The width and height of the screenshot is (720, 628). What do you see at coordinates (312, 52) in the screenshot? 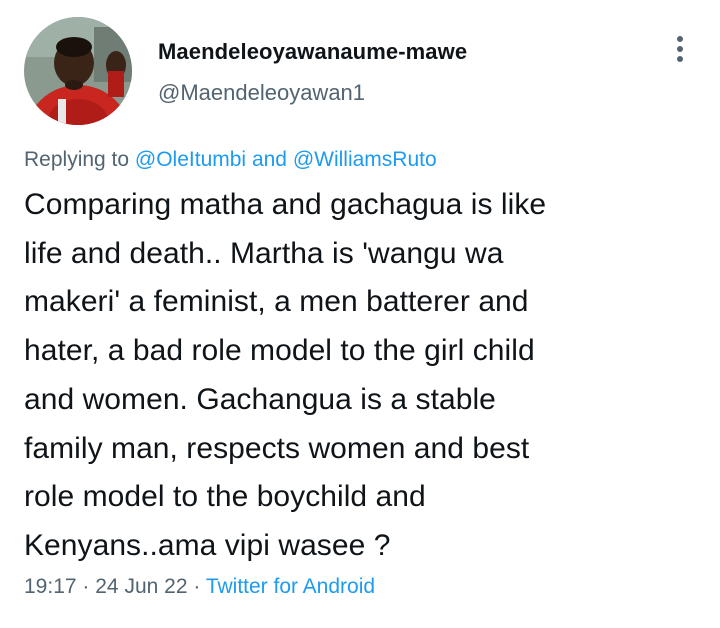
I see `author-display-name: Maendeleoyawanaume-mawe` at bounding box center [312, 52].